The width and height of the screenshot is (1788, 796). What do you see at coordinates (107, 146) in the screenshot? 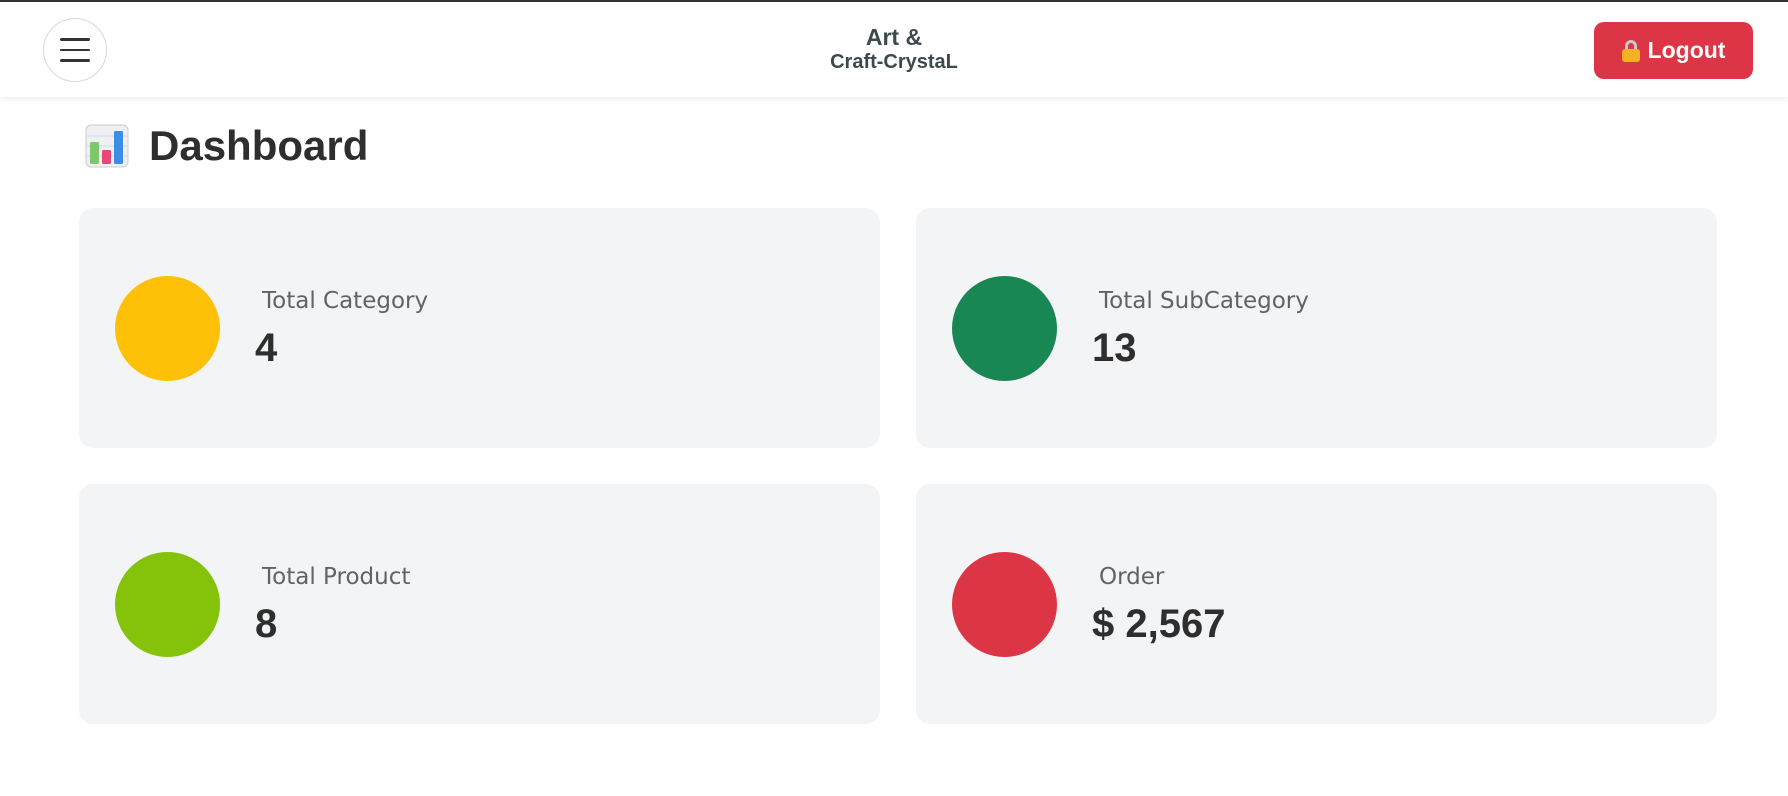
I see `bar-chart-icon` at bounding box center [107, 146].